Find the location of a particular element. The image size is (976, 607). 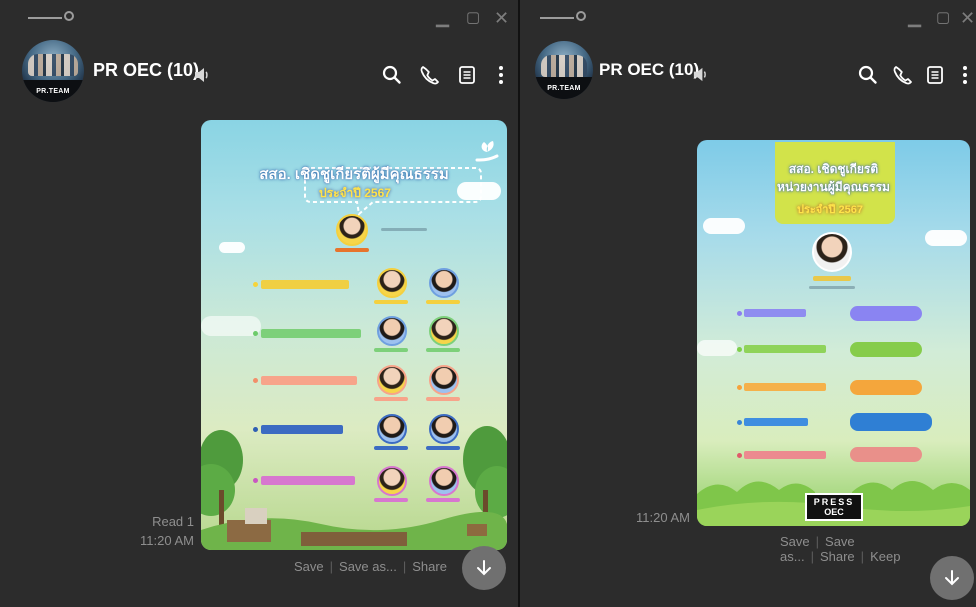

poster-headline-line1: สสอ. เชิดชูเกียรติ is located at coordinates (833, 169).